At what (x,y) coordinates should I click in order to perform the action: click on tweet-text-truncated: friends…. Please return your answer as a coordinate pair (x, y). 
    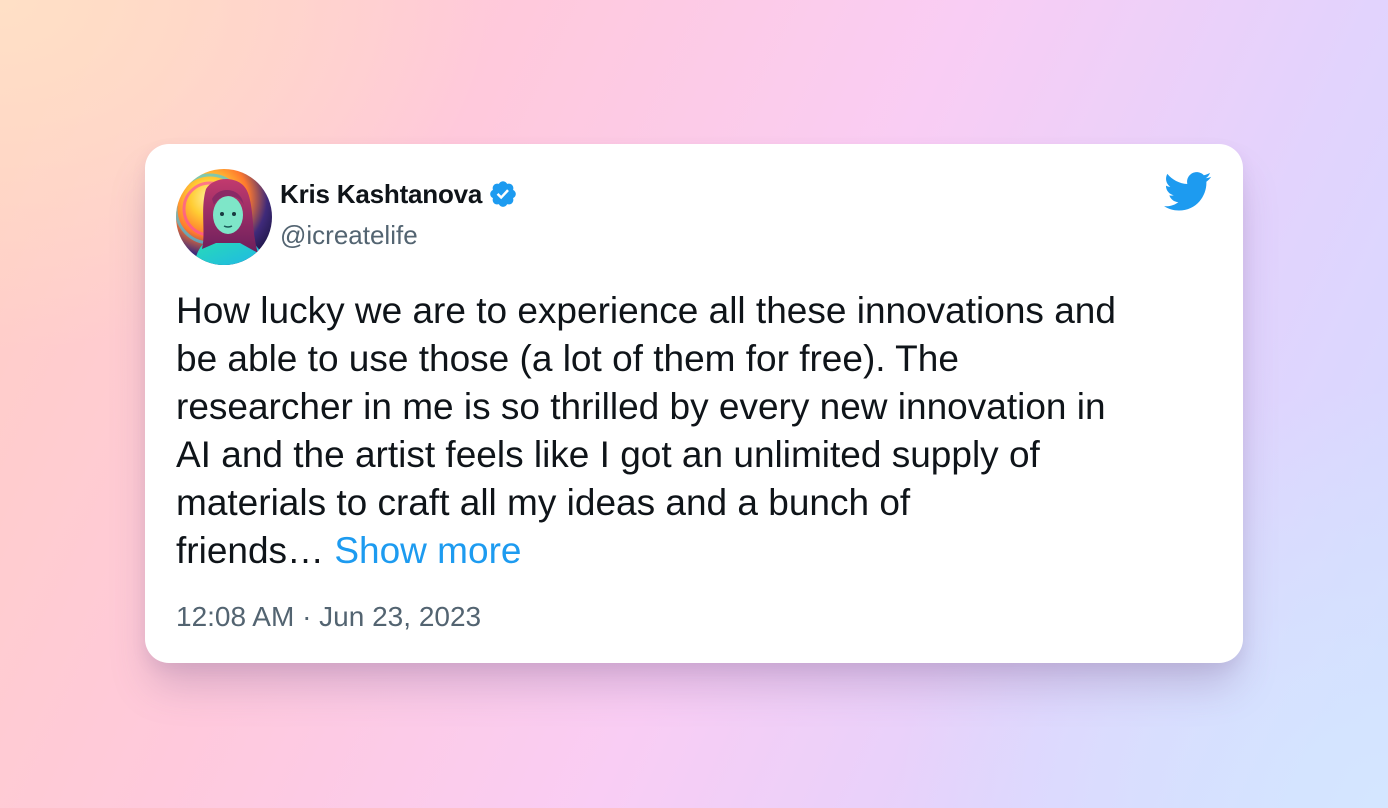
    Looking at the image, I should click on (250, 550).